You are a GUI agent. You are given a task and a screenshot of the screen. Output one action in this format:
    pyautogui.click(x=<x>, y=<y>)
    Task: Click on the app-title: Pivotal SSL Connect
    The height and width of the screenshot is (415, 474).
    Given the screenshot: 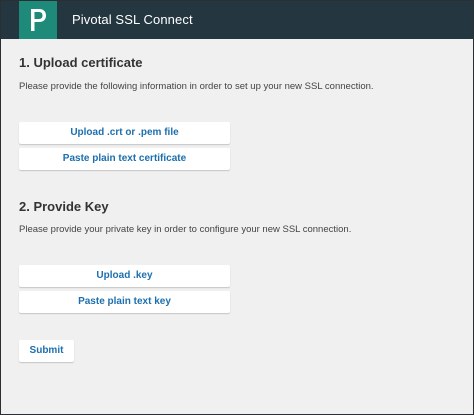 What is the action you would take?
    pyautogui.click(x=132, y=19)
    